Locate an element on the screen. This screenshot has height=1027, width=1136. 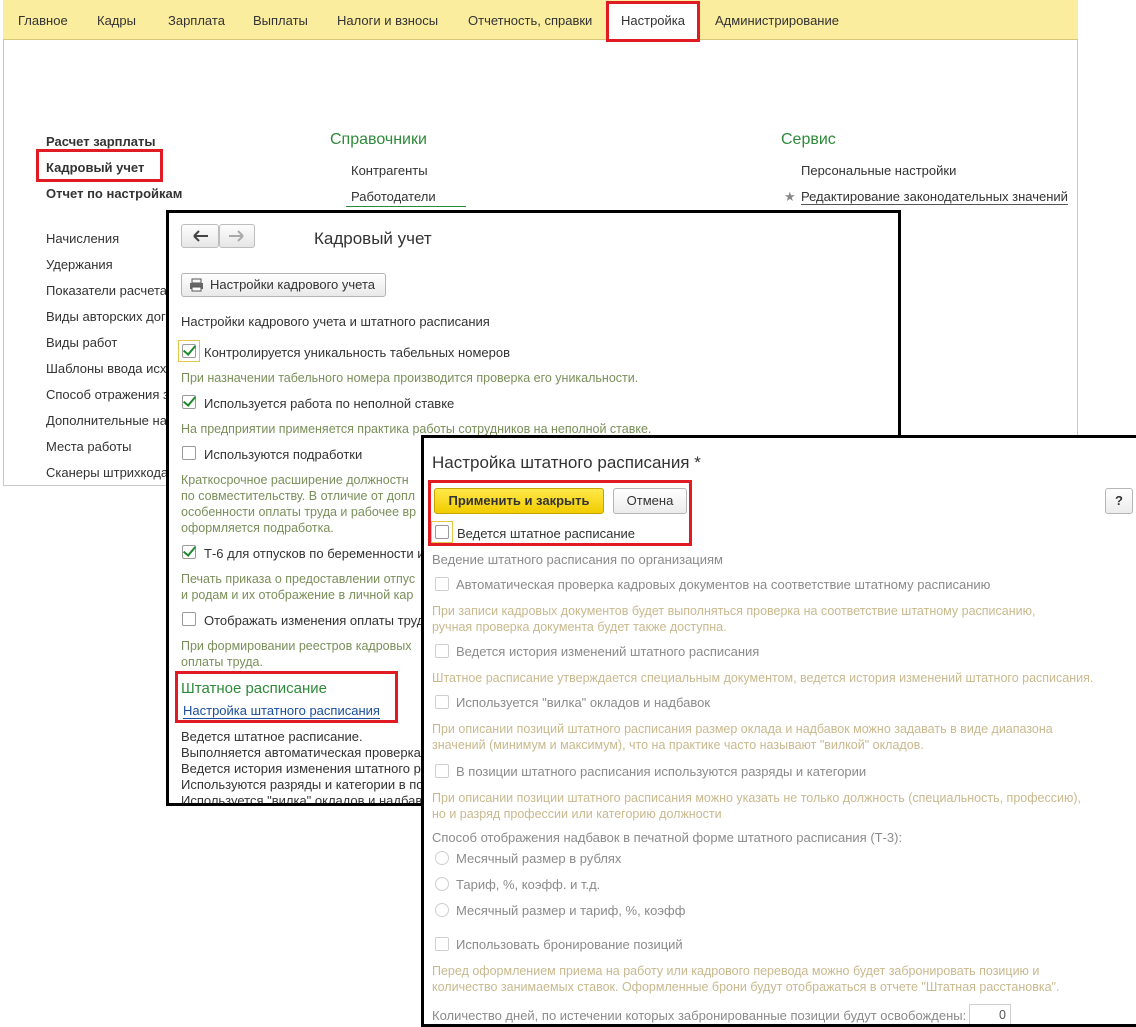
staffing-status-1: Ведется штатное расписание. is located at coordinates (272, 736).